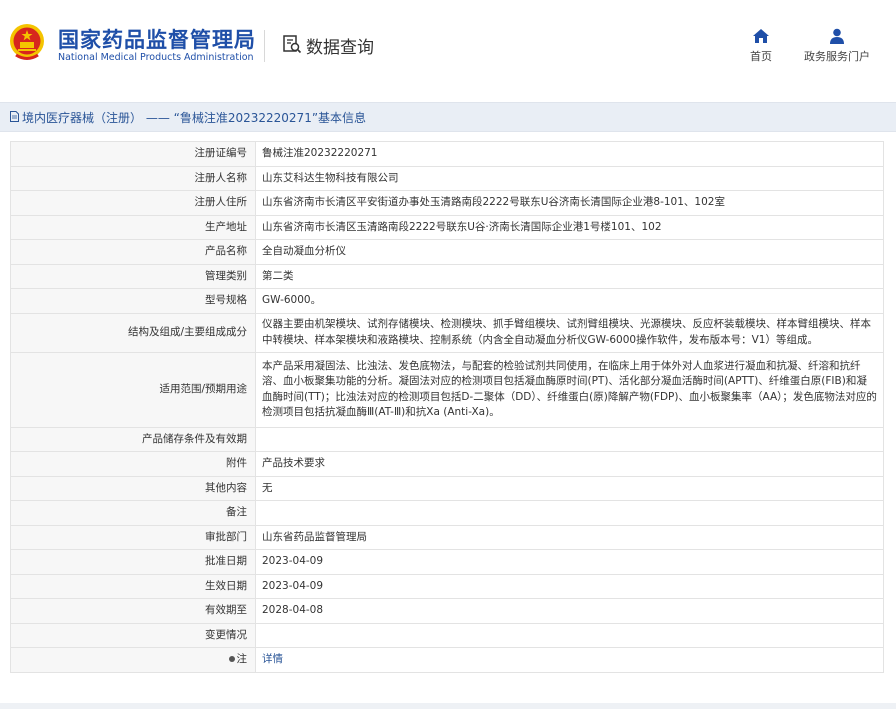 This screenshot has height=709, width=896. Describe the element at coordinates (133, 227) in the screenshot. I see `field-label: 生产地址` at that location.